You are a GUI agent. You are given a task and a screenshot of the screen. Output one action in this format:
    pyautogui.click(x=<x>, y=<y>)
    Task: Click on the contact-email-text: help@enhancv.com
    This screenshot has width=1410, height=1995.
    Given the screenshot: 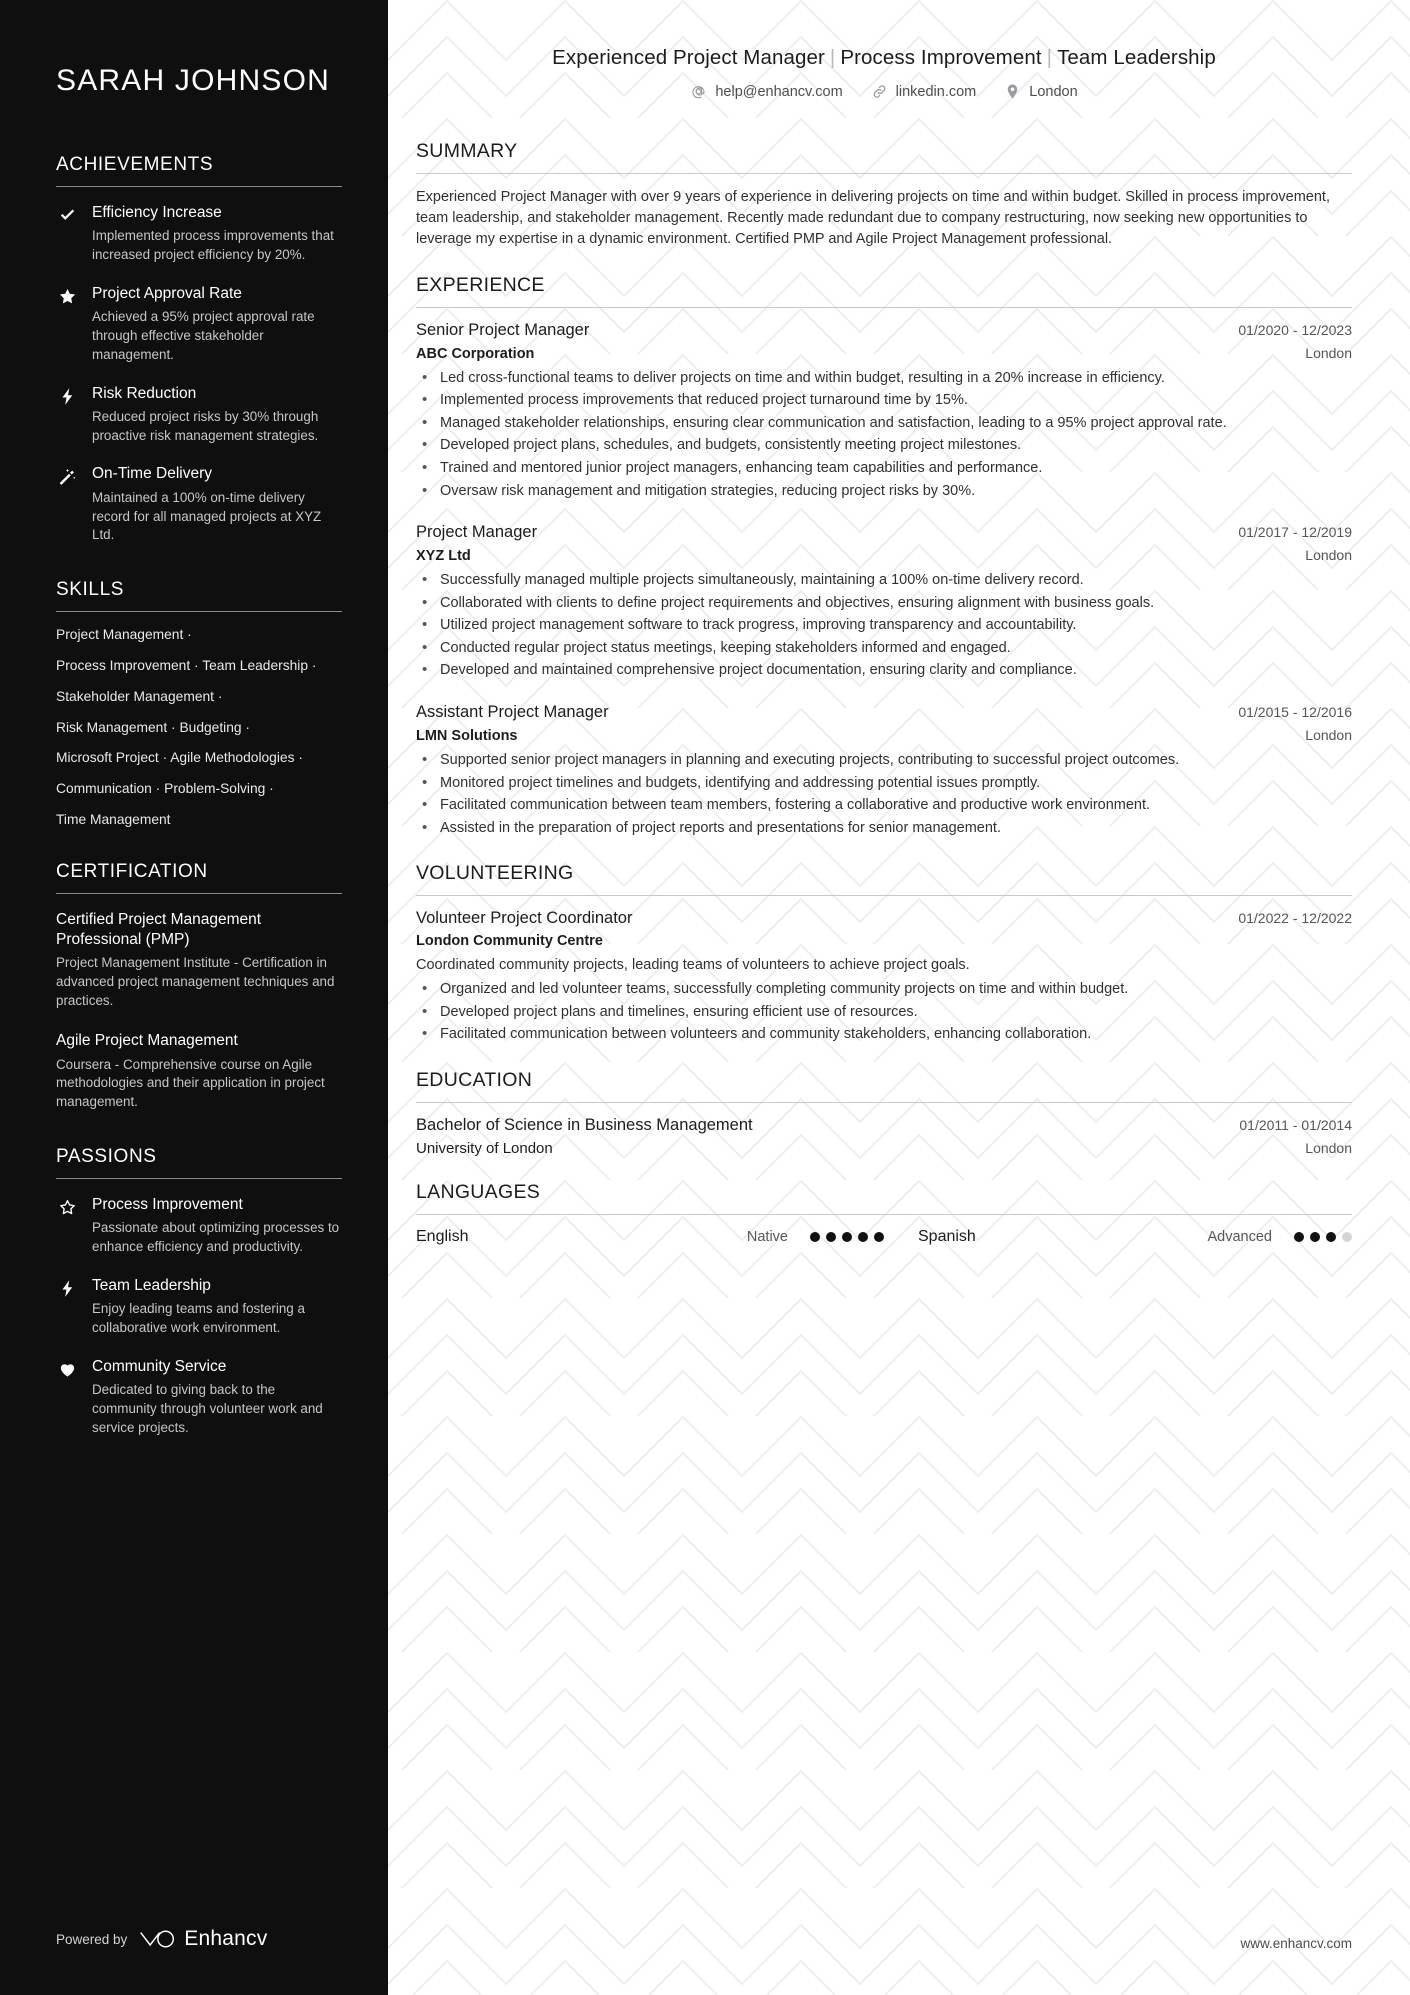 What is the action you would take?
    pyautogui.click(x=779, y=91)
    